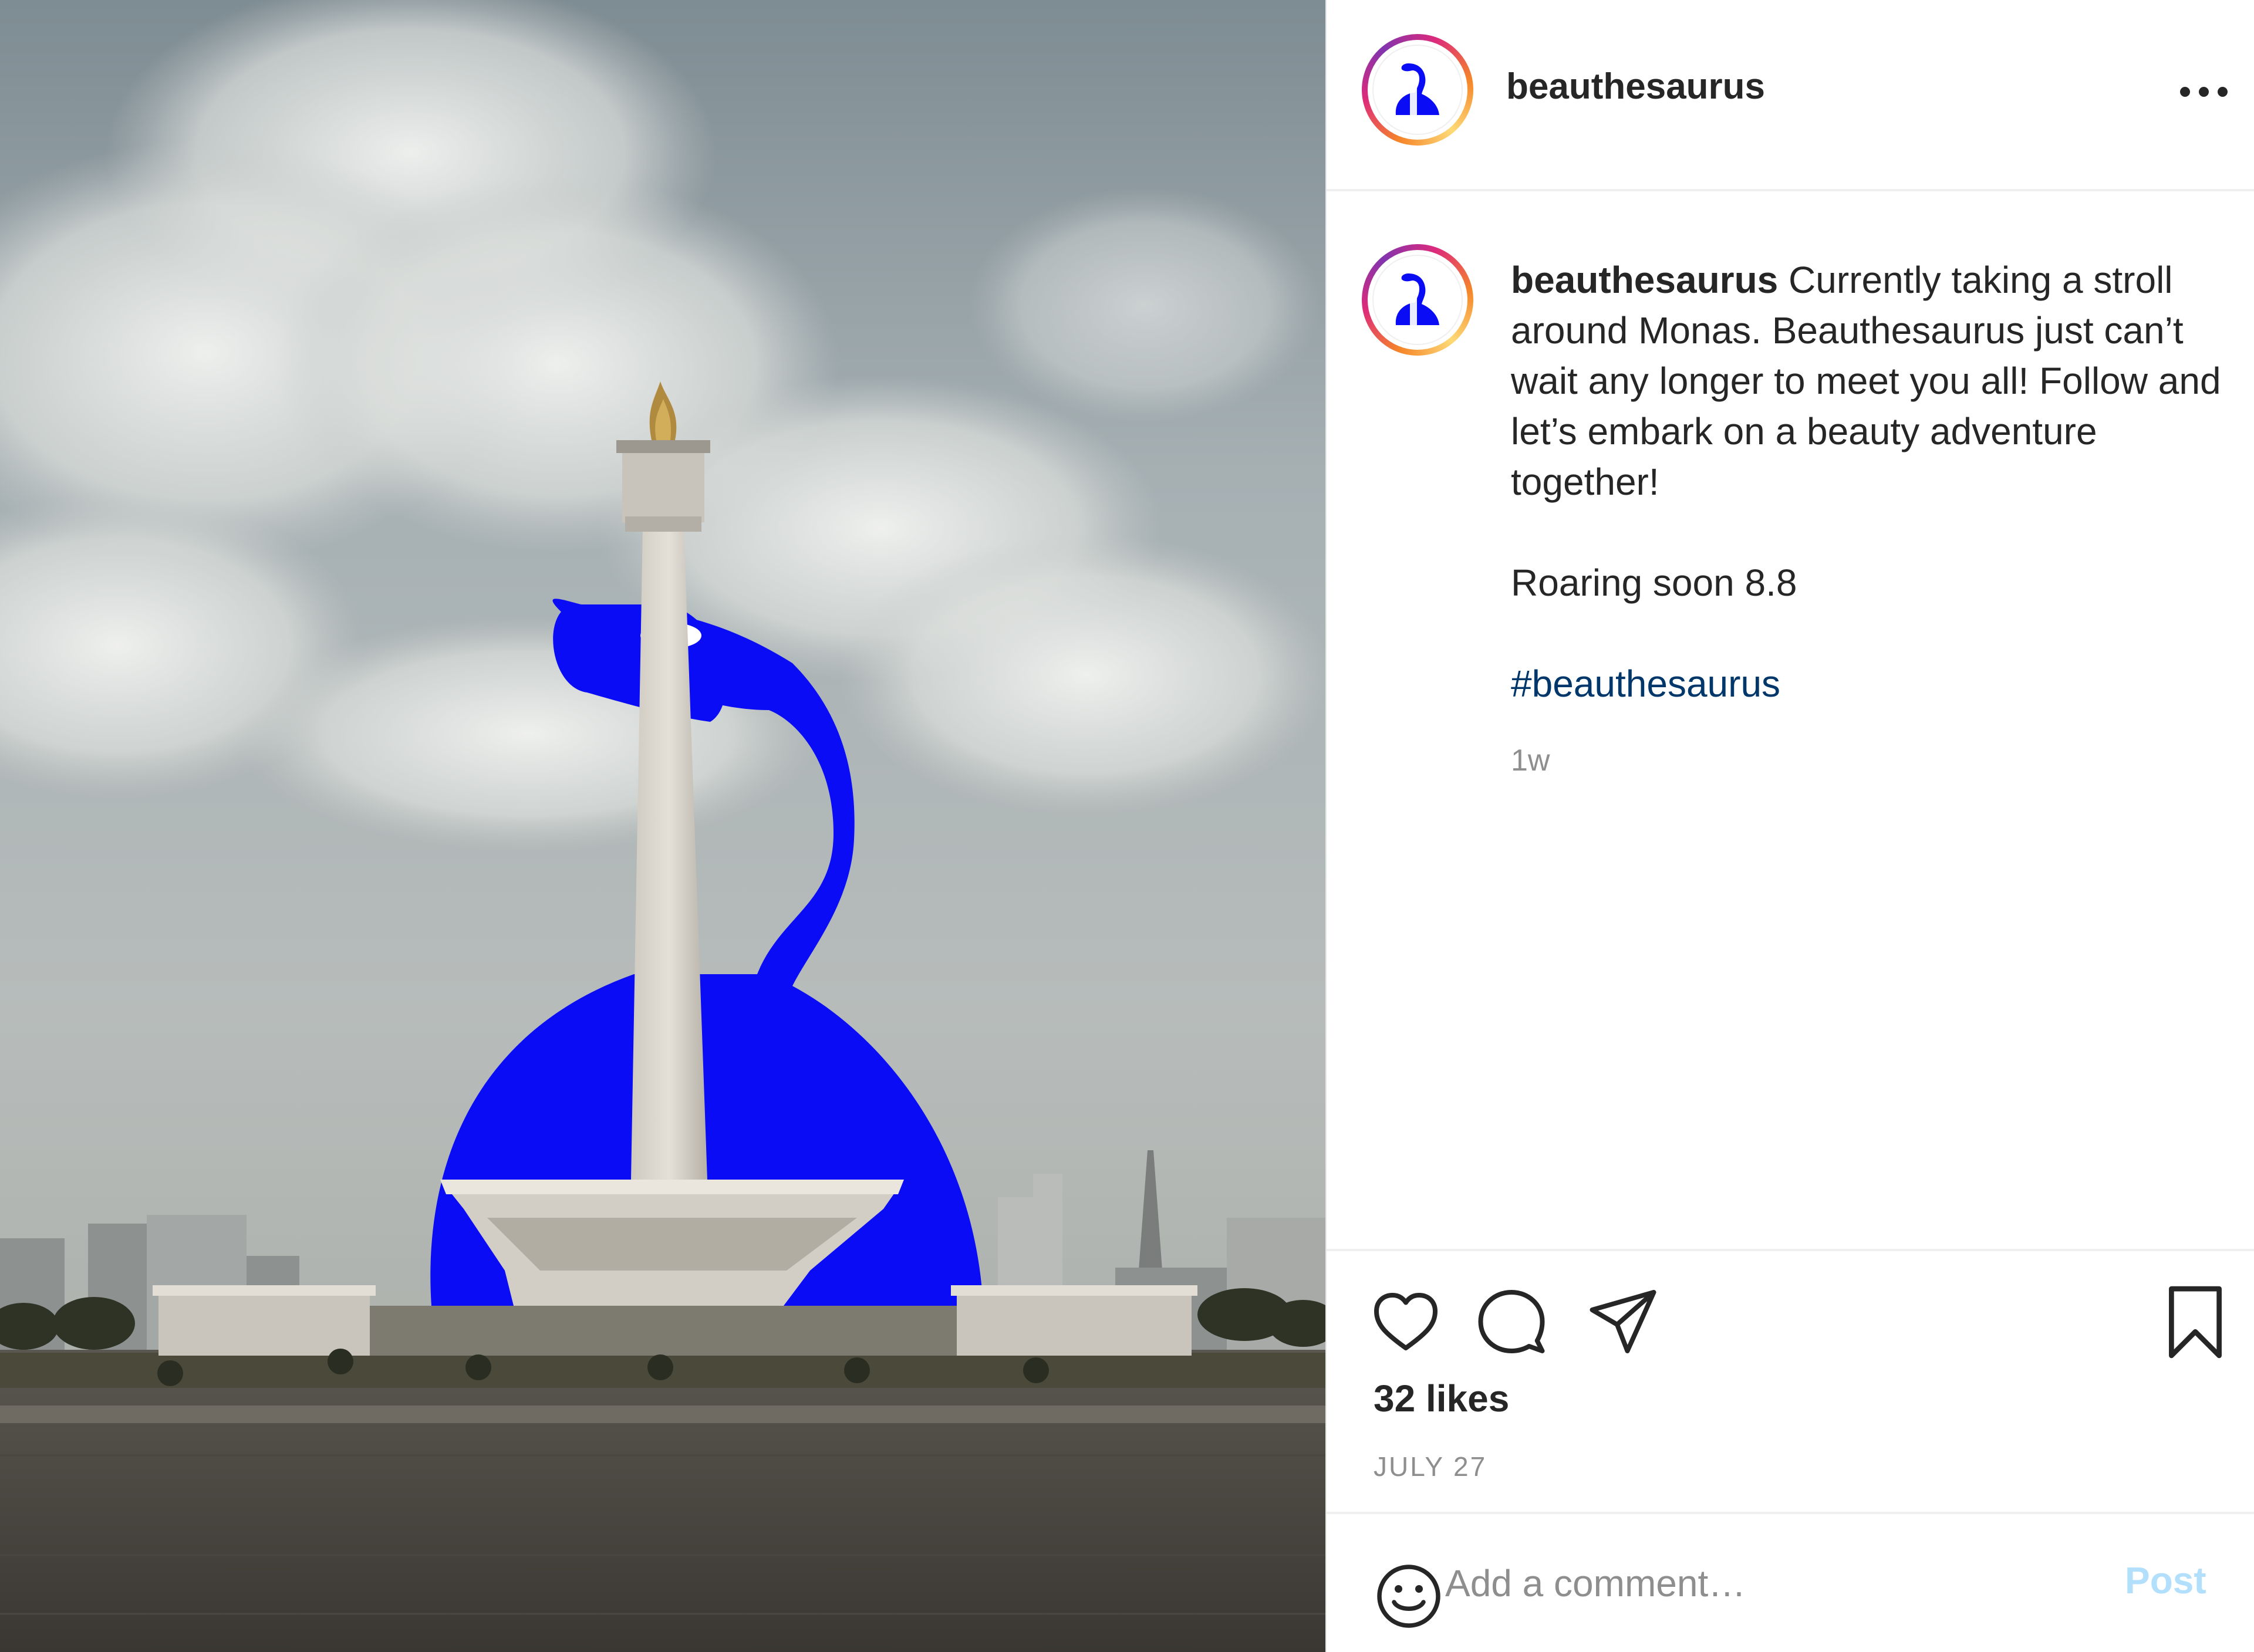 The height and width of the screenshot is (1652, 2254). I want to click on comment-input, so click(1739, 1583).